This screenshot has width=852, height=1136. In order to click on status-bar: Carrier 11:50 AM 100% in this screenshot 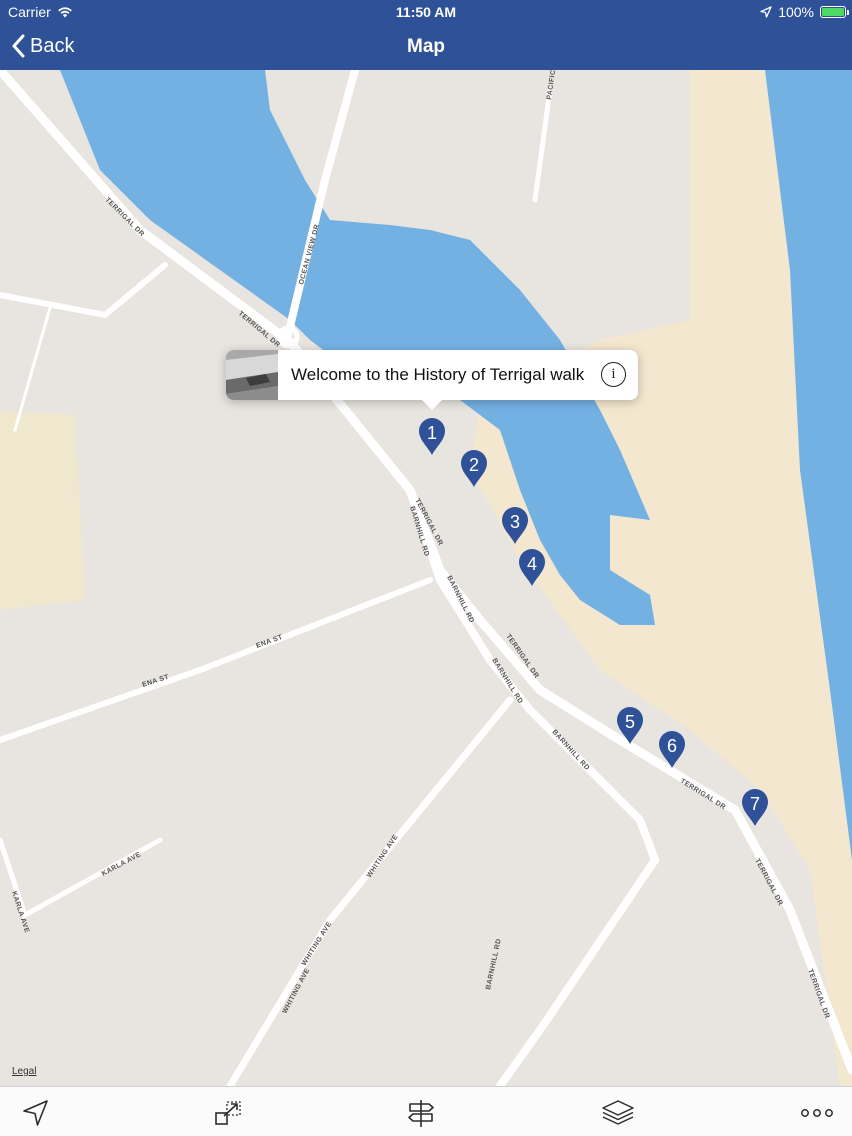, I will do `click(426, 12)`.